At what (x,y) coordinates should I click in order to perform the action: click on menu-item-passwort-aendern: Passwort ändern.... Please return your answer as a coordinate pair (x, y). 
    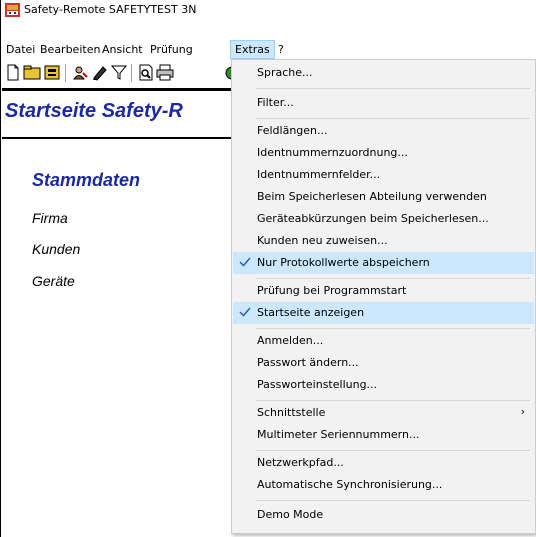
    Looking at the image, I should click on (383, 363).